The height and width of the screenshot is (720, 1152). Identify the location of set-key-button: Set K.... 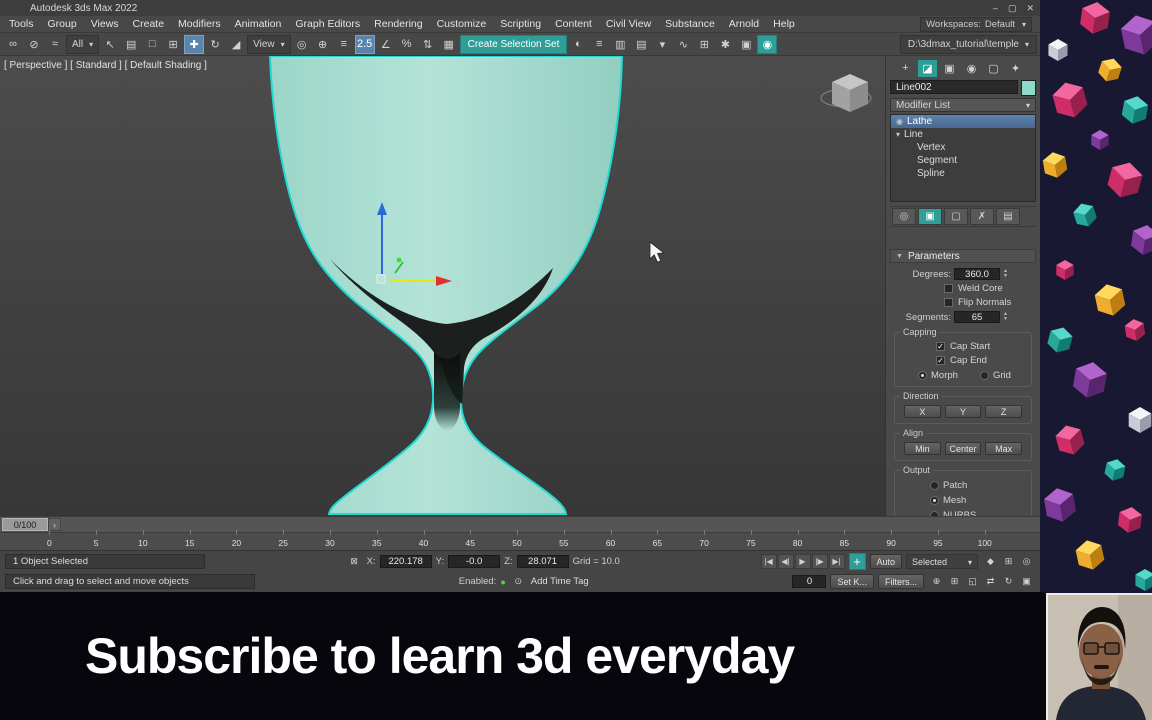
(852, 581).